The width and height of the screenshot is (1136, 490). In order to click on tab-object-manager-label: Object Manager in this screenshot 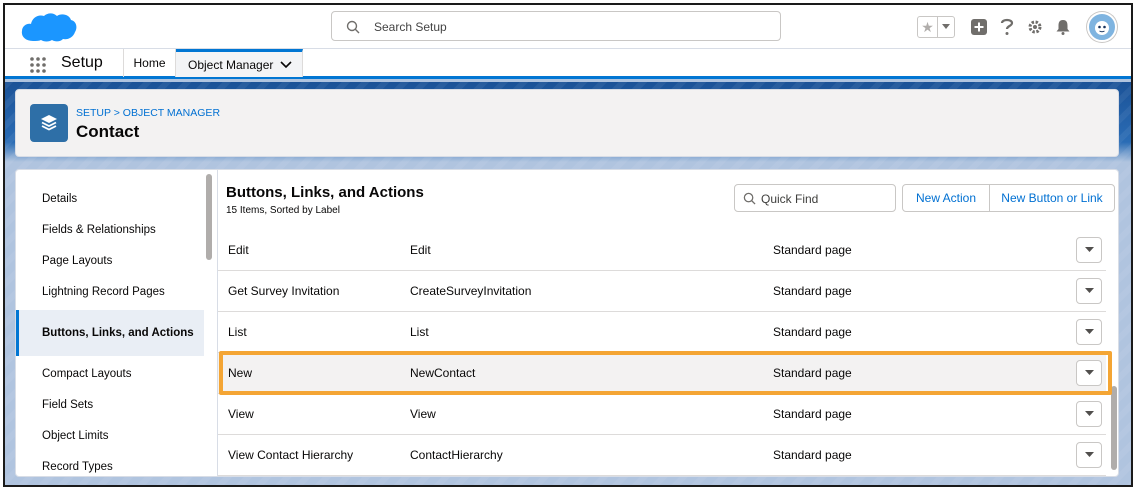, I will do `click(231, 64)`.